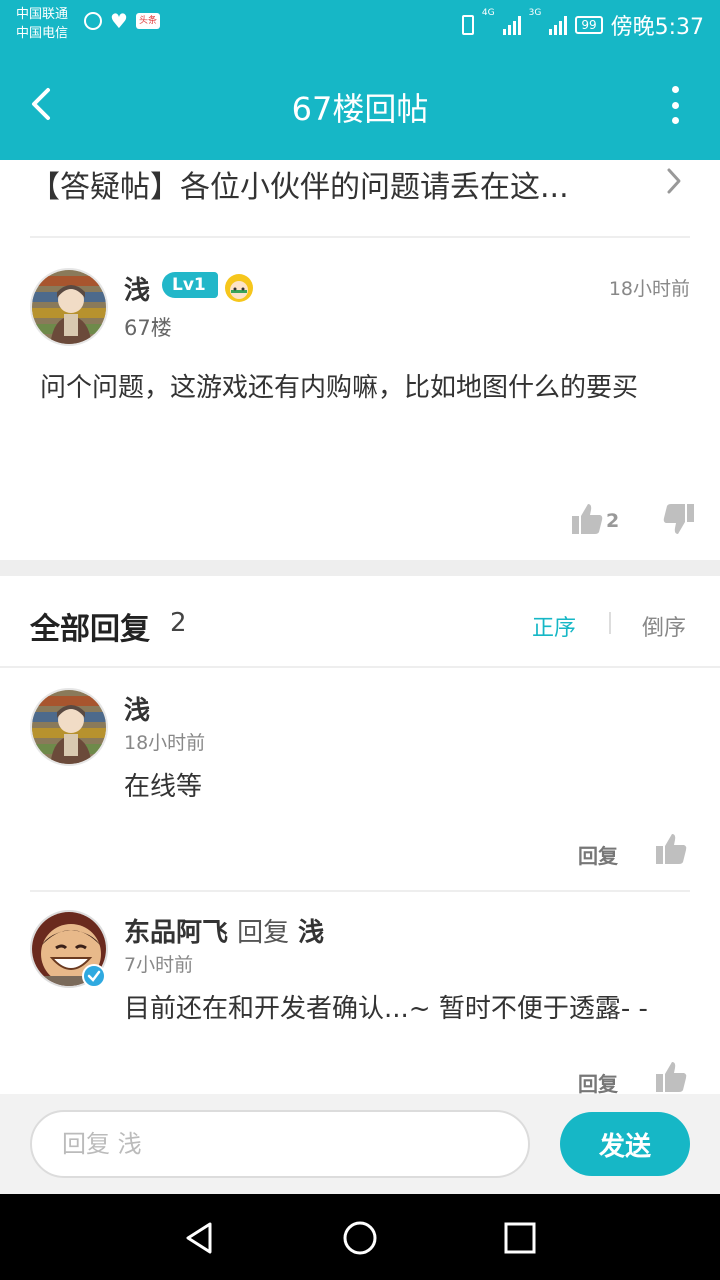 Image resolution: width=720 pixels, height=1280 pixels. I want to click on clock: 傍晚5:37, so click(657, 27).